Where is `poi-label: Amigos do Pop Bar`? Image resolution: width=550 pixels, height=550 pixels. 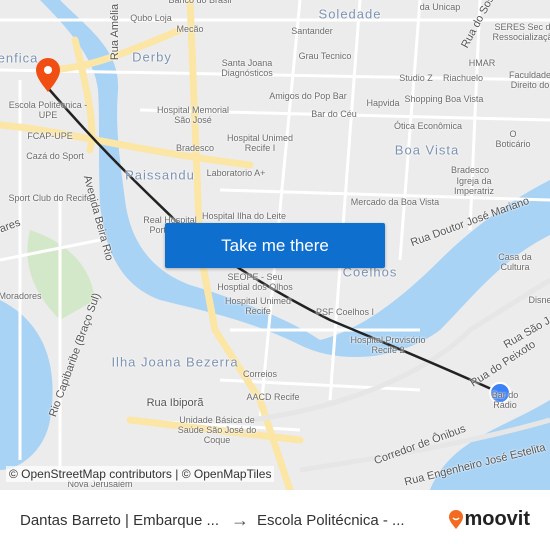 poi-label: Amigos do Pop Bar is located at coordinates (308, 96).